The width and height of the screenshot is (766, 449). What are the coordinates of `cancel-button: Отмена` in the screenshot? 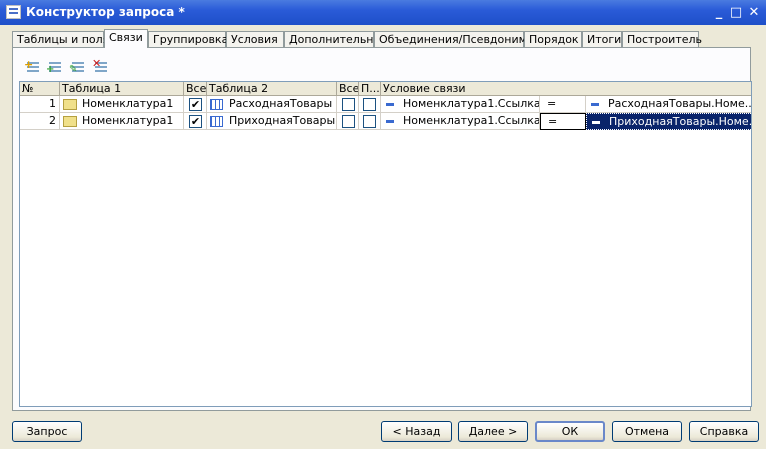 It's located at (647, 431).